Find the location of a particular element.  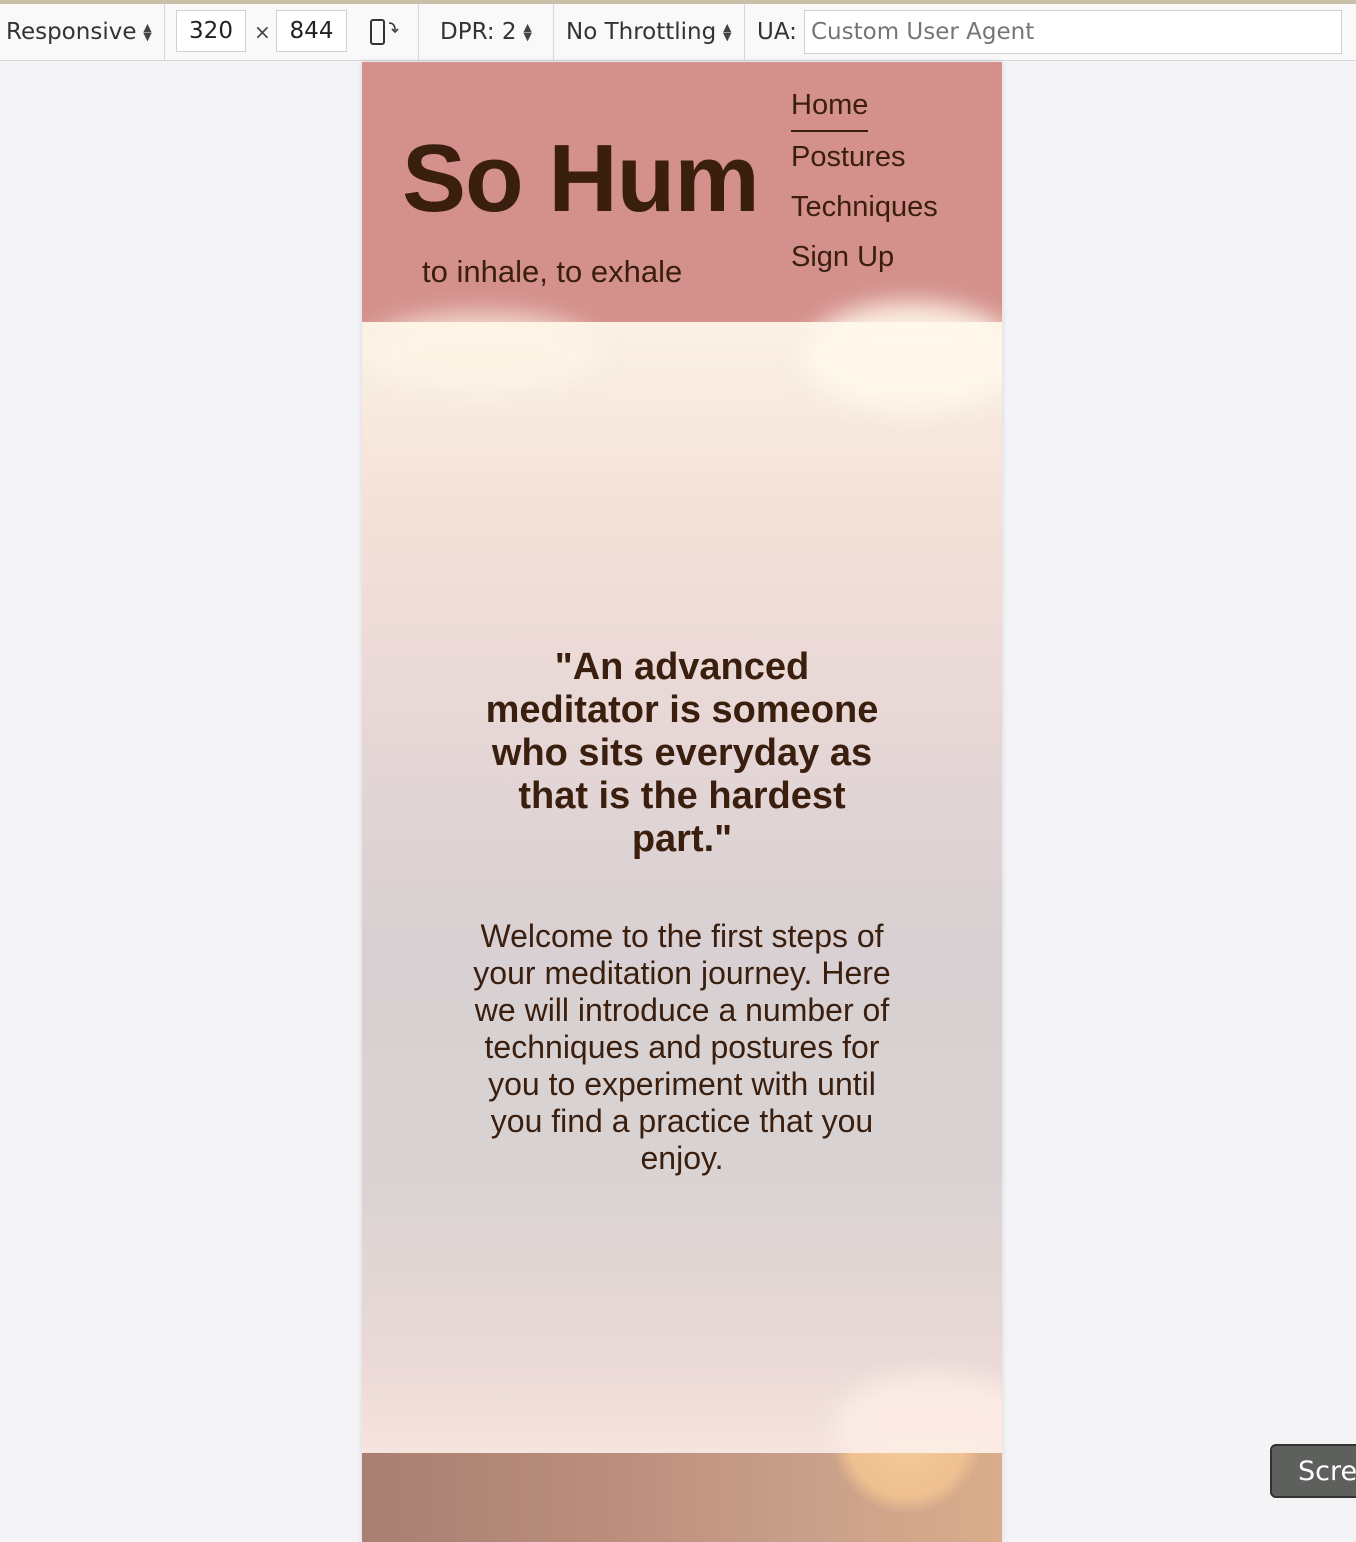

viewport-height-input: 844 is located at coordinates (311, 31).